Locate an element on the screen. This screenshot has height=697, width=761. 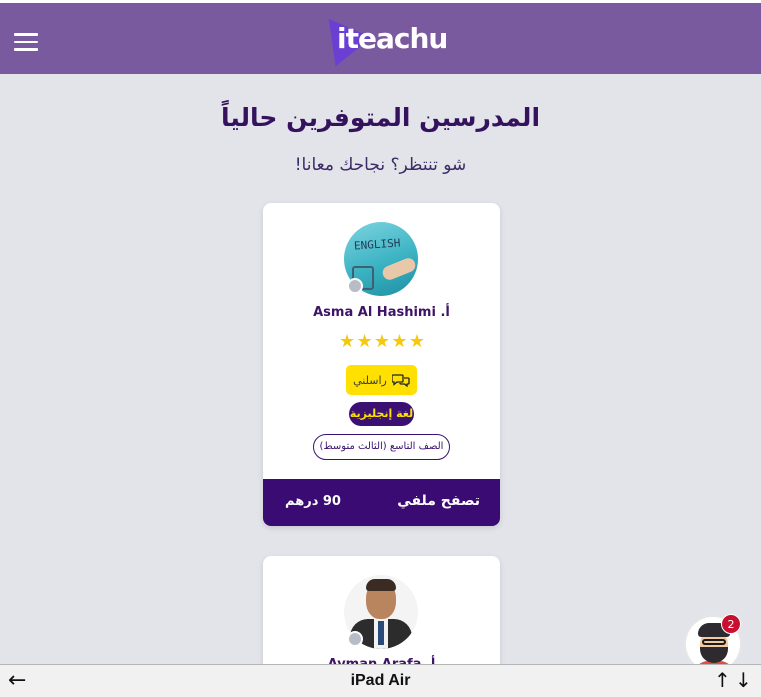
device-name-label: iPad Air is located at coordinates (380, 680).